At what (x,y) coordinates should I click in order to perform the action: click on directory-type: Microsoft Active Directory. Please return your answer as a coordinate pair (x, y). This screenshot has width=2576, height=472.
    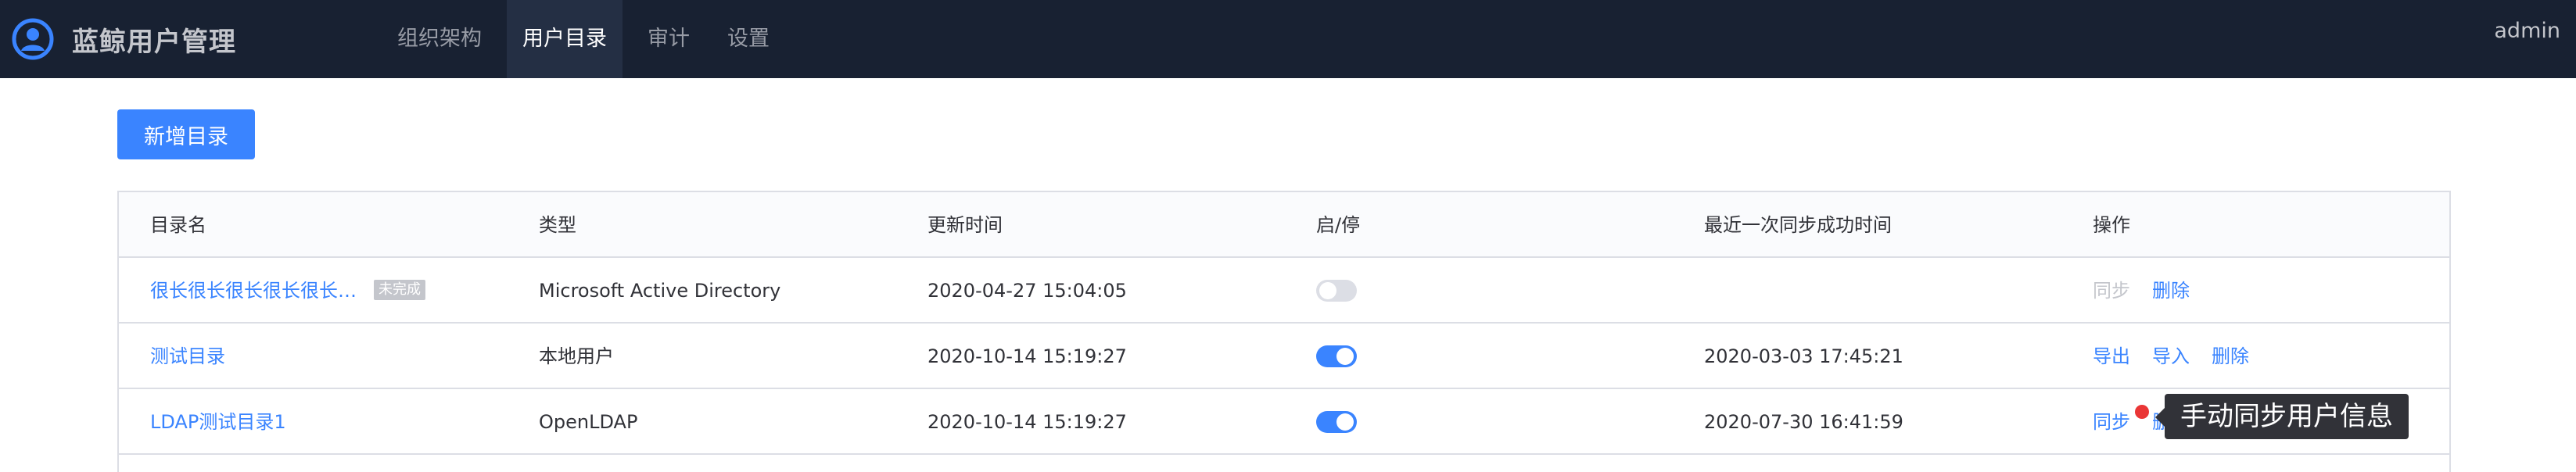
    Looking at the image, I should click on (660, 291).